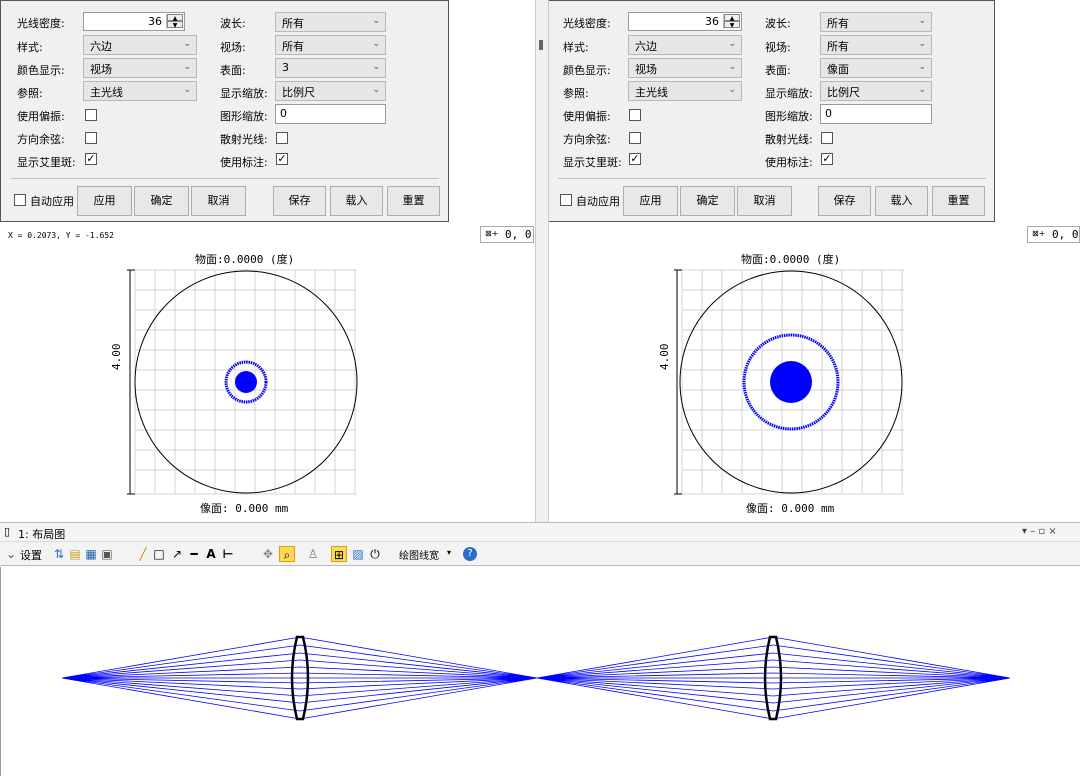 This screenshot has height=776, width=1080. What do you see at coordinates (828, 113) in the screenshot?
I see `plot-scale-value: 0` at bounding box center [828, 113].